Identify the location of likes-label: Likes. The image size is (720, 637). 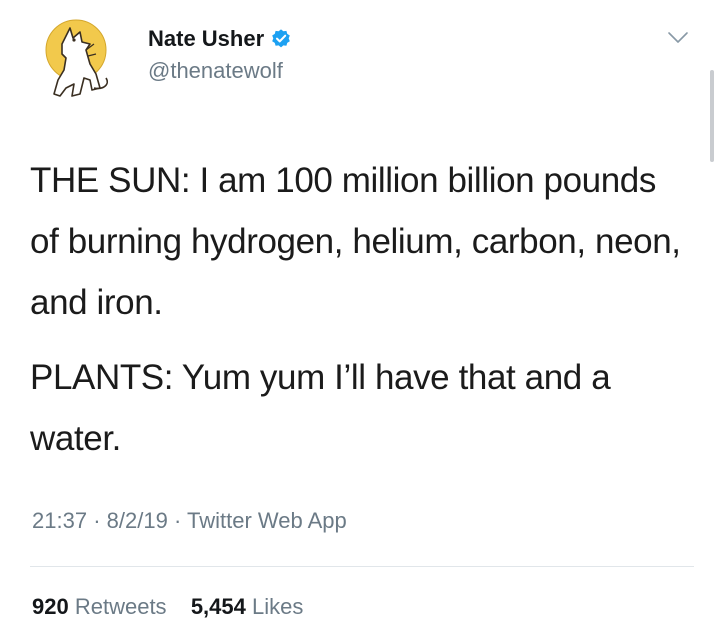
(278, 606).